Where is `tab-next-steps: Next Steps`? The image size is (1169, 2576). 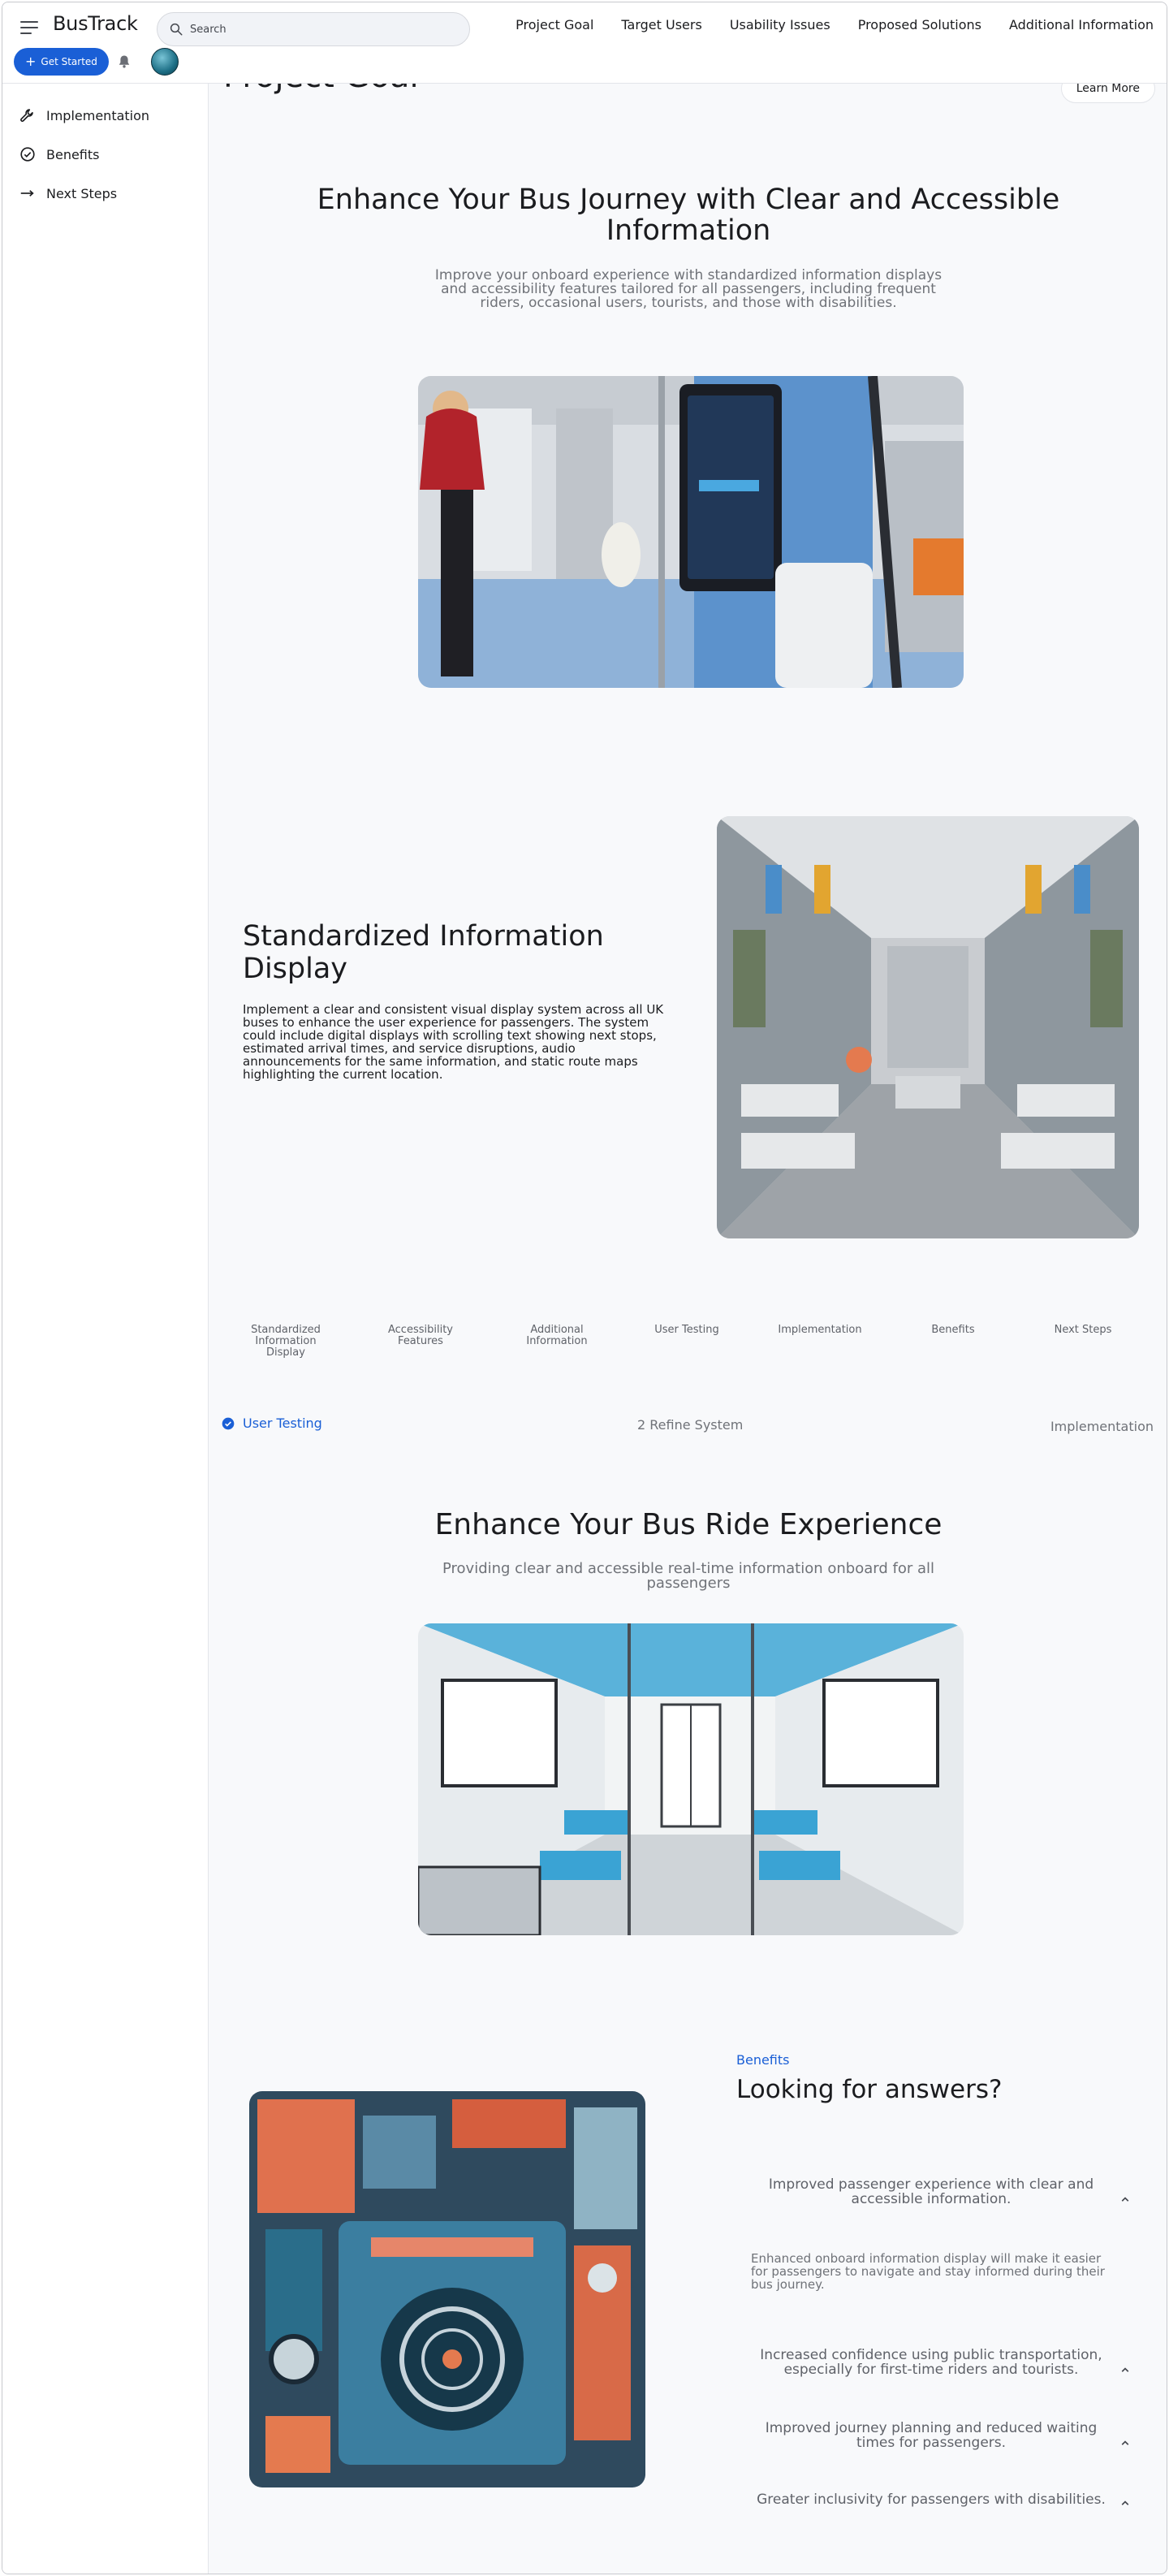 tab-next-steps: Next Steps is located at coordinates (1083, 1331).